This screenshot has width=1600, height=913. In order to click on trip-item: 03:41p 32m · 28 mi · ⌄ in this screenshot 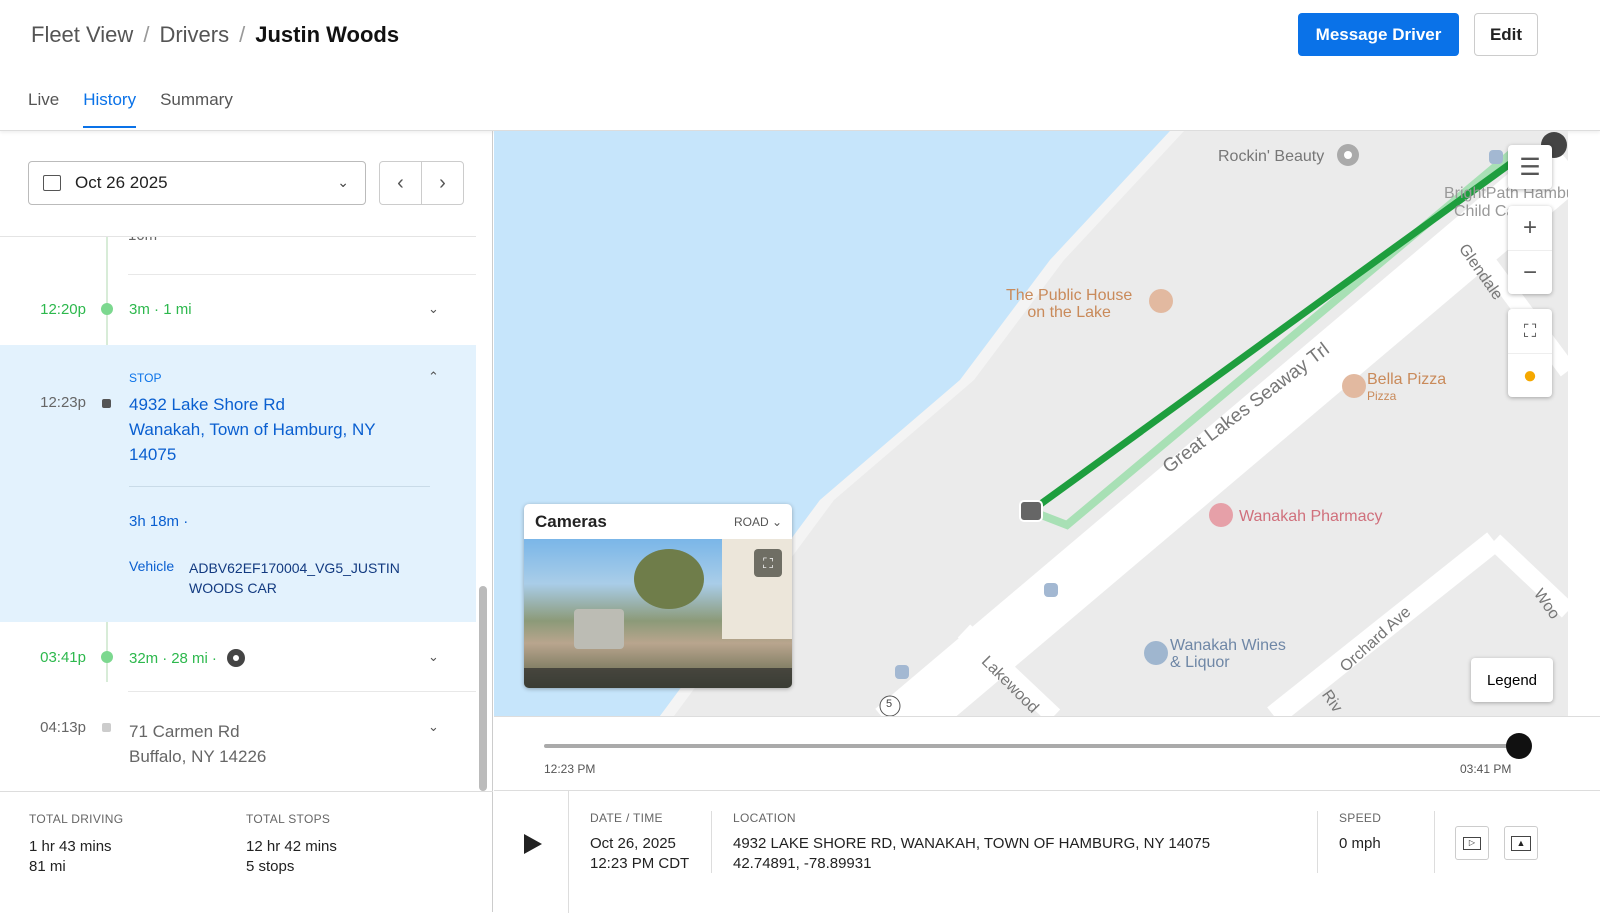, I will do `click(238, 657)`.